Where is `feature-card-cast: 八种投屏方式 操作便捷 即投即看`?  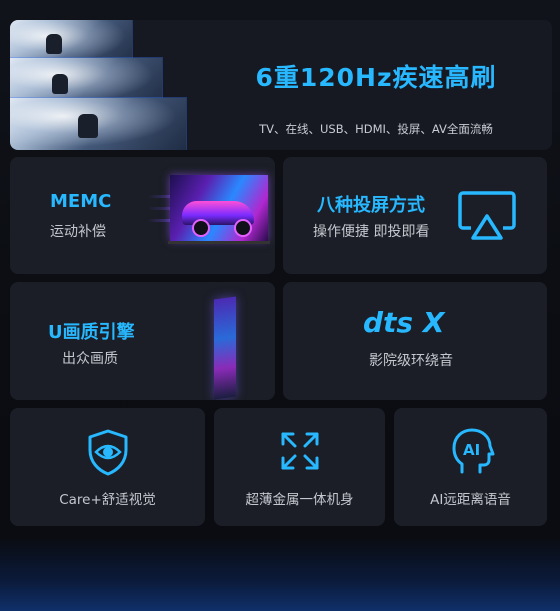 feature-card-cast: 八种投屏方式 操作便捷 即投即看 is located at coordinates (415, 215).